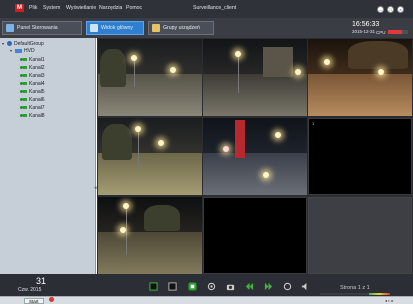 The height and width of the screenshot is (304, 413). I want to click on menu-item-pomoc: Pomoc, so click(134, 8).